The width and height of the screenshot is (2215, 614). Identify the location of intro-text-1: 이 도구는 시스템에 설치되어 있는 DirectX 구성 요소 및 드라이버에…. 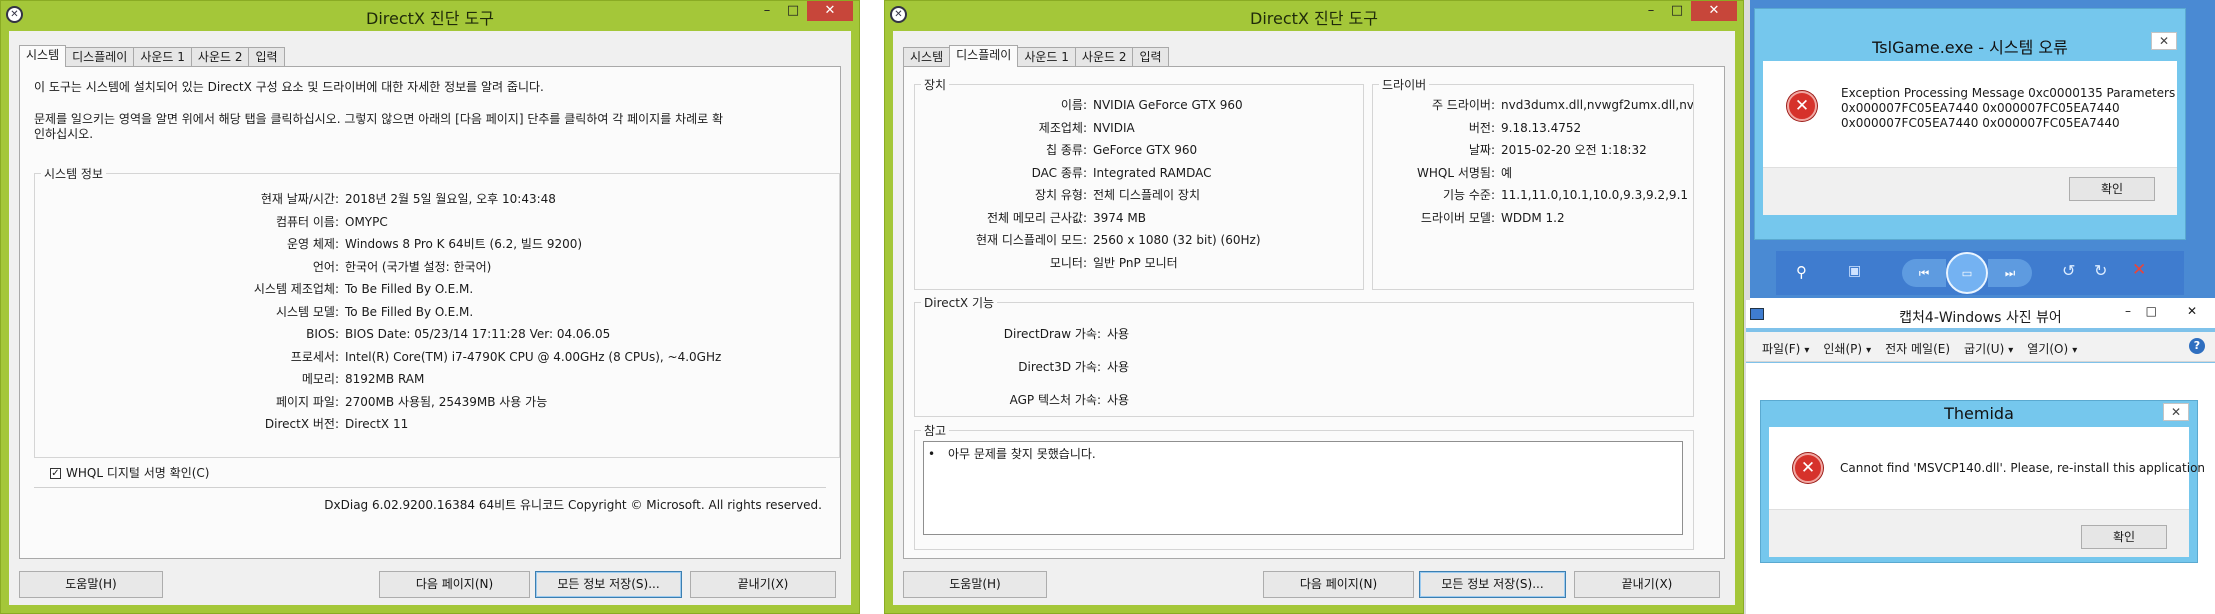
(289, 87).